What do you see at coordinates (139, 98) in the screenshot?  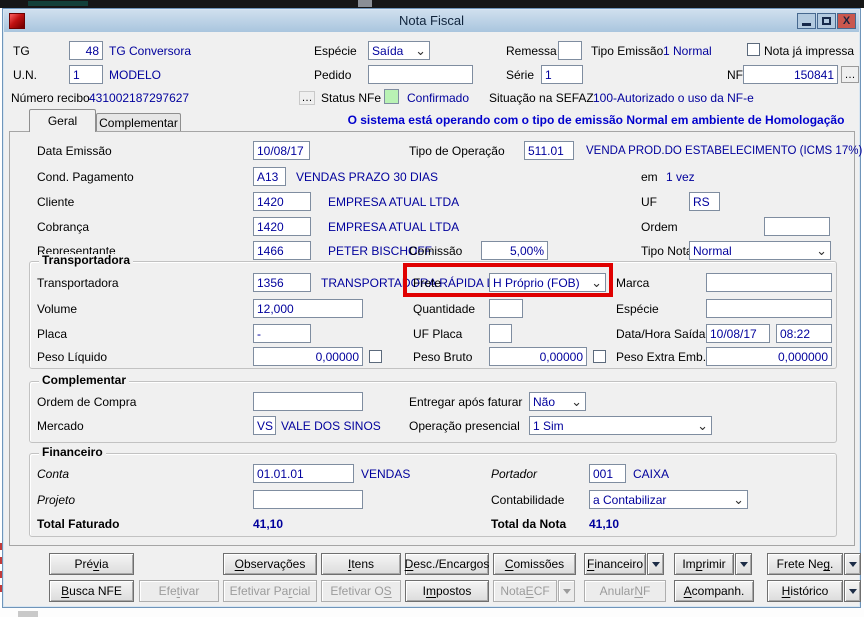 I see `recibo-value: 431002187297627` at bounding box center [139, 98].